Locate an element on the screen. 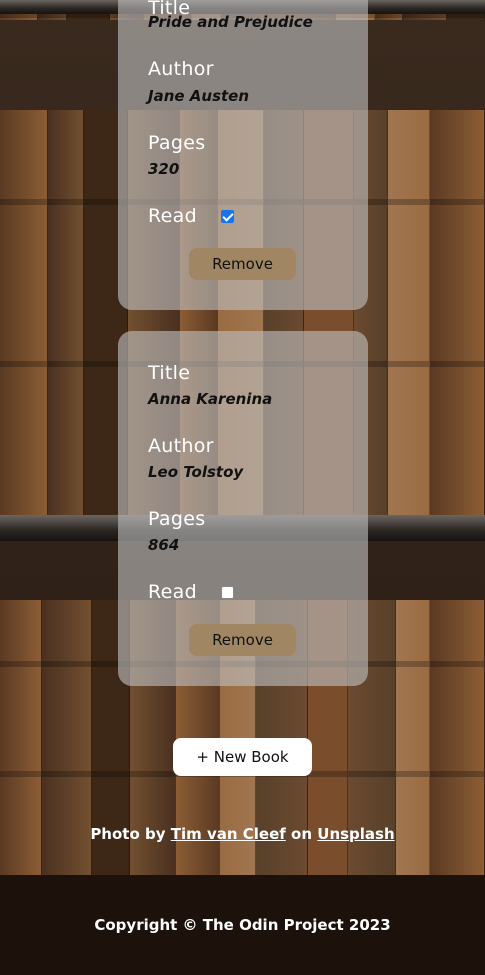 The width and height of the screenshot is (485, 975). book-pages: 320 is located at coordinates (164, 169).